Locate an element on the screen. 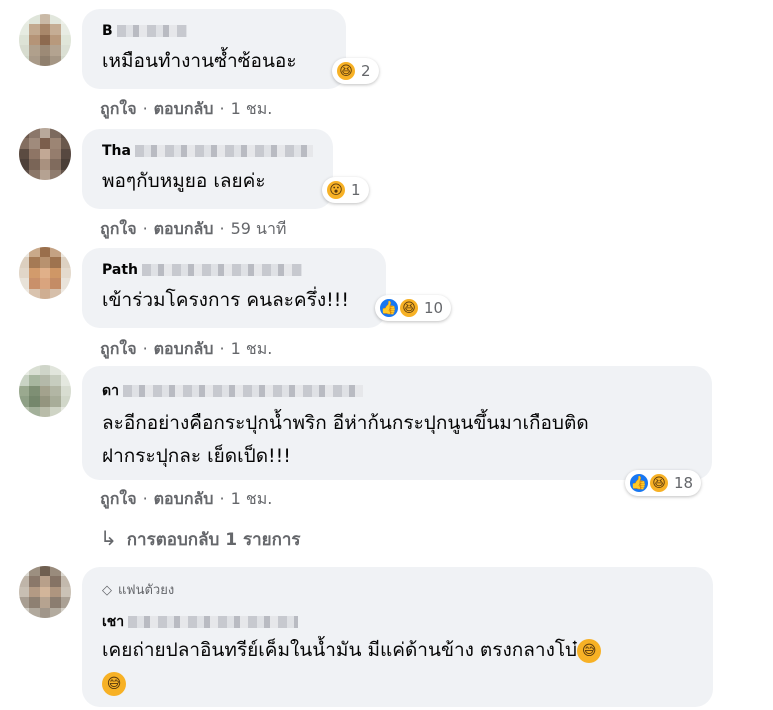  diamond-icon: ◇ is located at coordinates (107, 590).